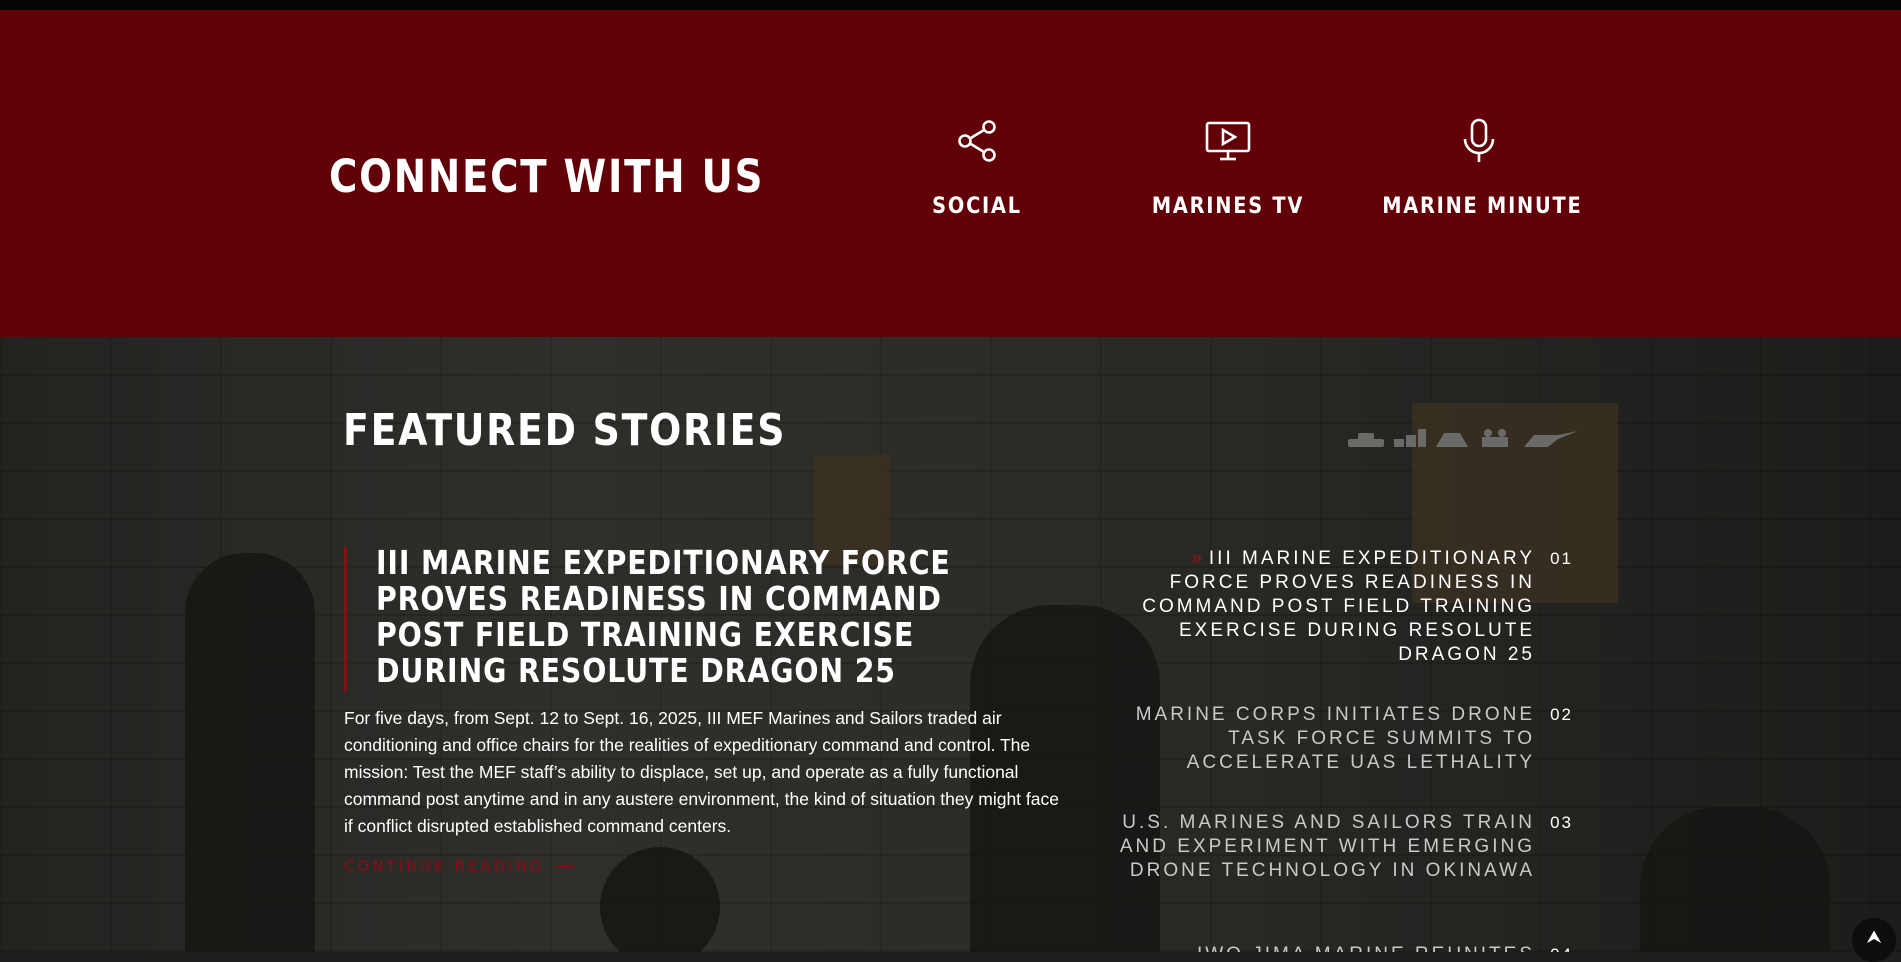 This screenshot has width=1901, height=962. I want to click on top-bar, so click(950, 5).